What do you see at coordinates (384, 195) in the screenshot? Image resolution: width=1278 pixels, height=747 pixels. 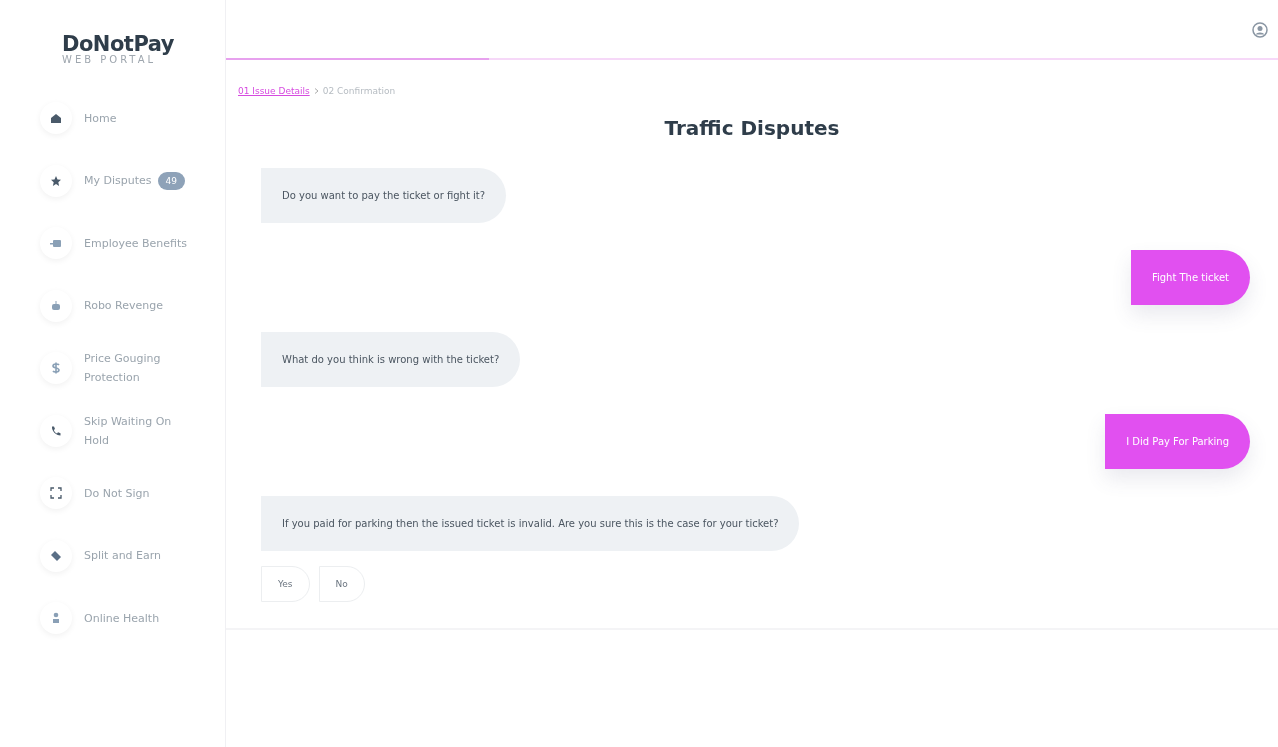 I see `bot-message: Do you want to pay the ticket or fight it?` at bounding box center [384, 195].